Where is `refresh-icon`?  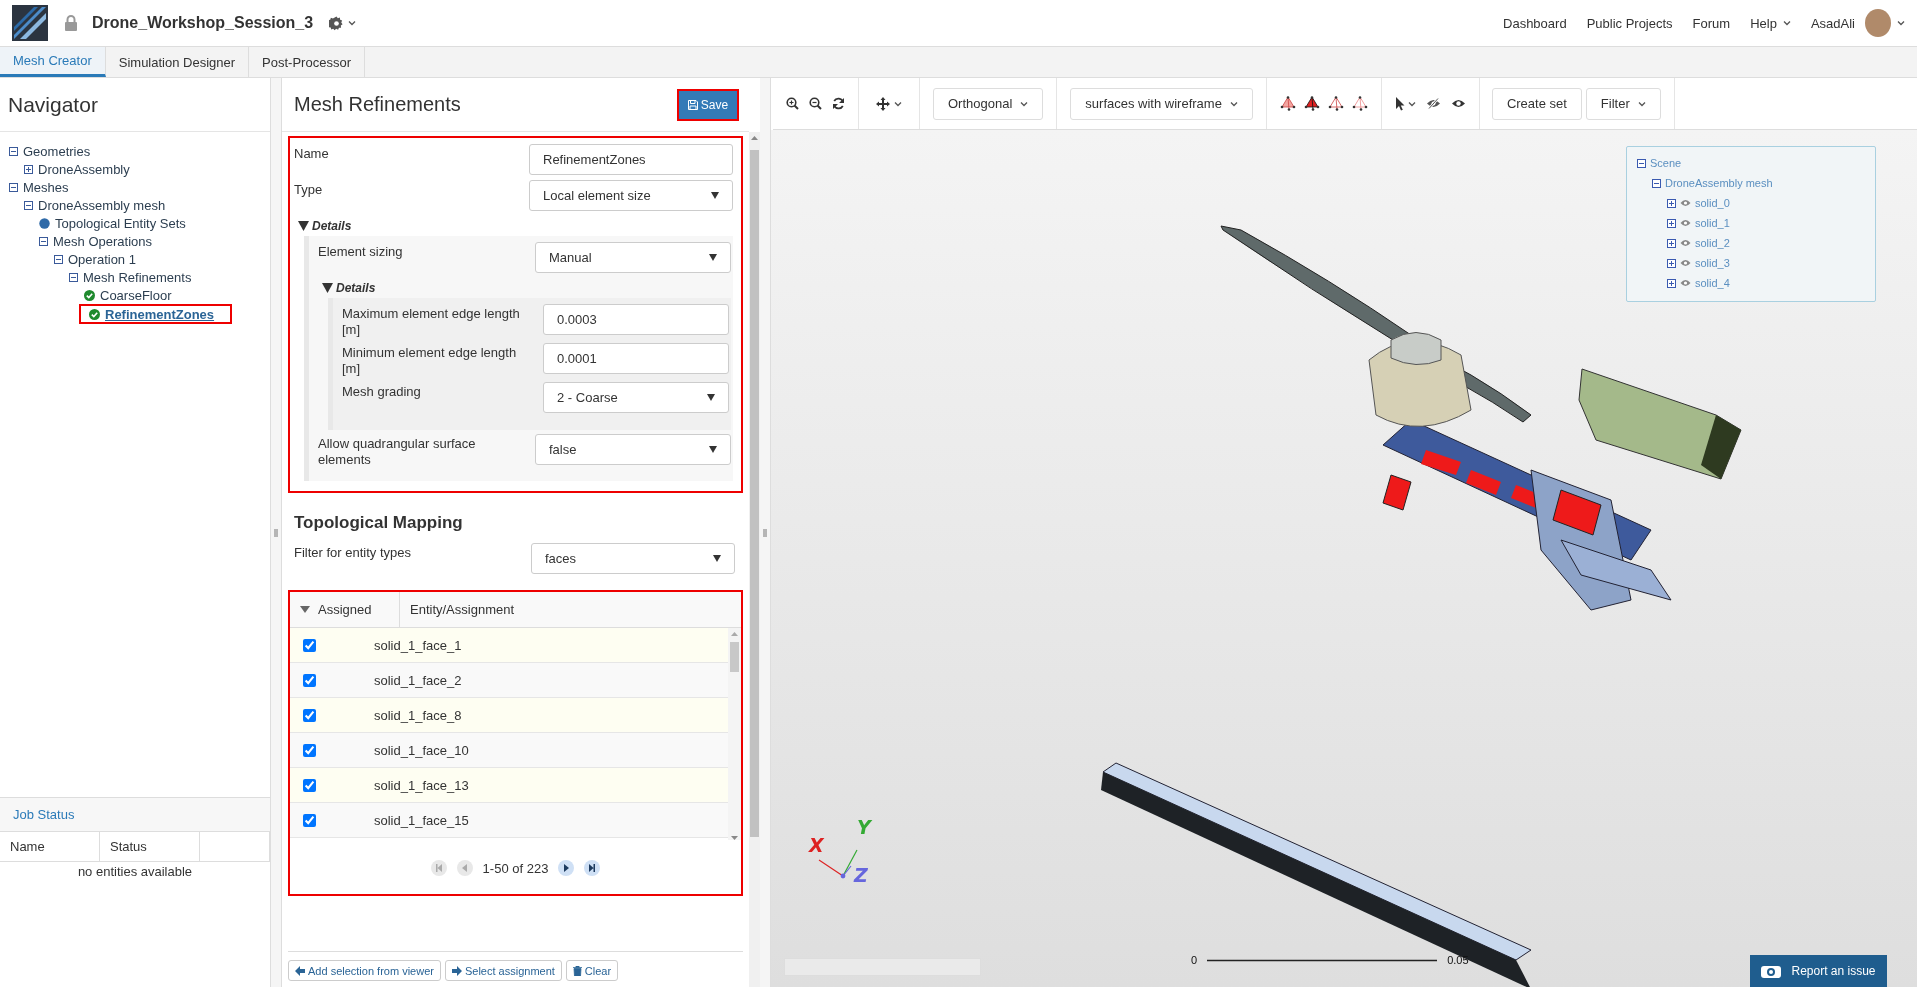
refresh-icon is located at coordinates (838, 103).